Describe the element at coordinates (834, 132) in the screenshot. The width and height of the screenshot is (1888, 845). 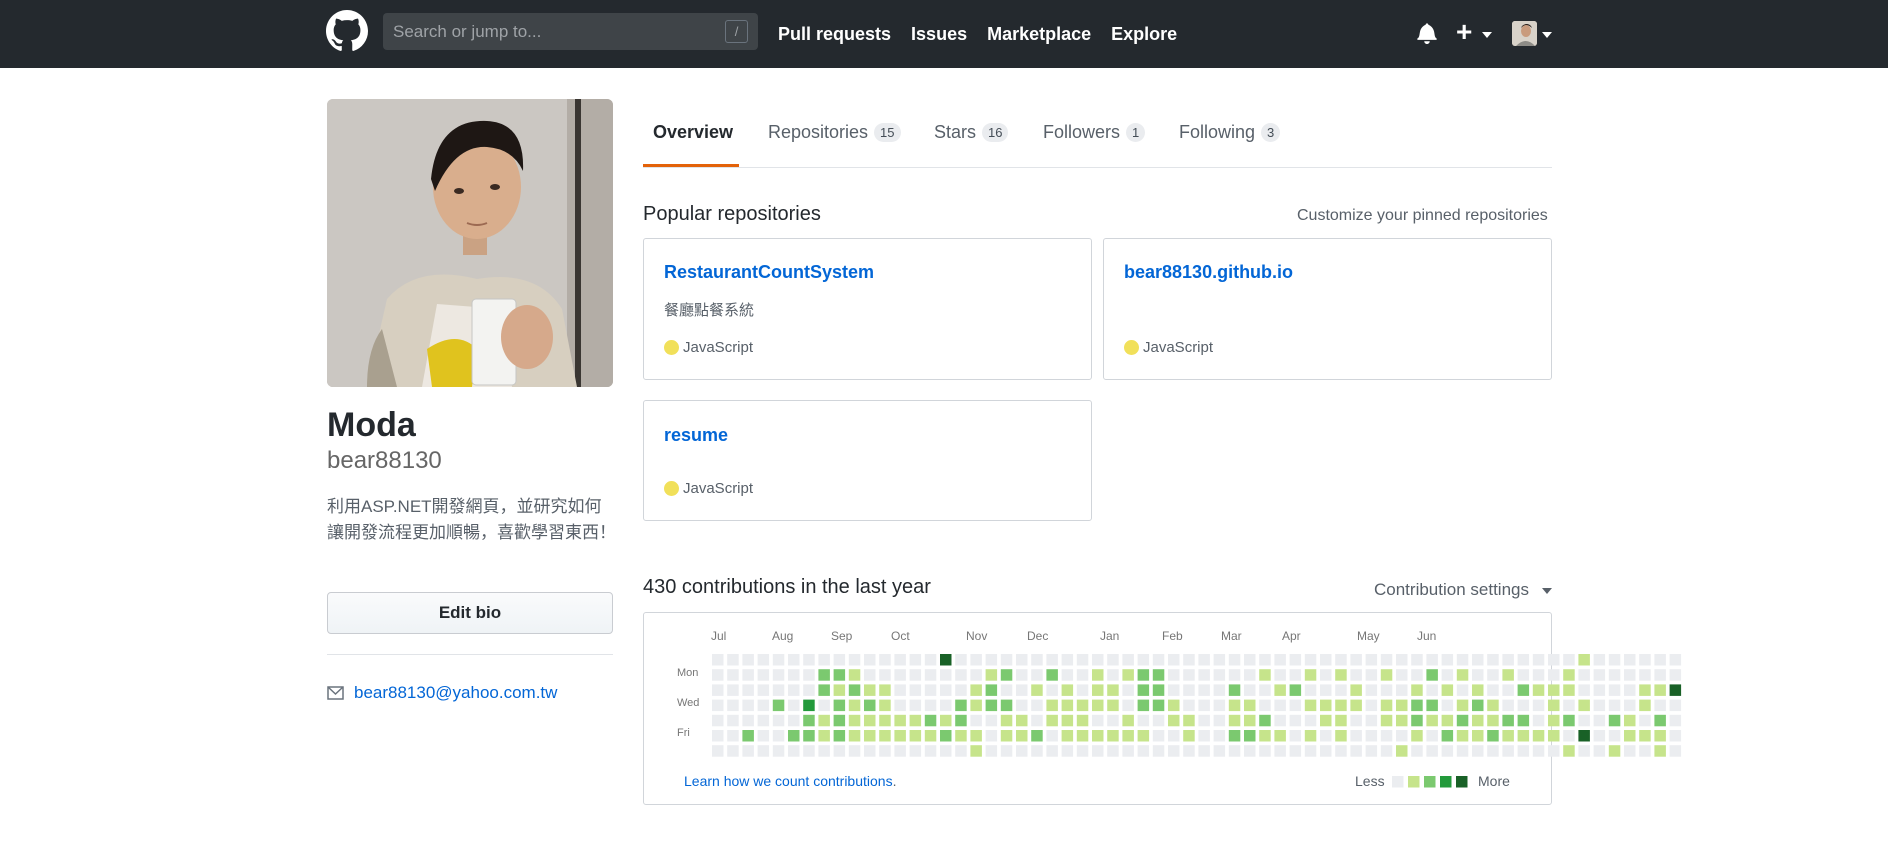
I see `tab-repositories: Repositories 15` at that location.